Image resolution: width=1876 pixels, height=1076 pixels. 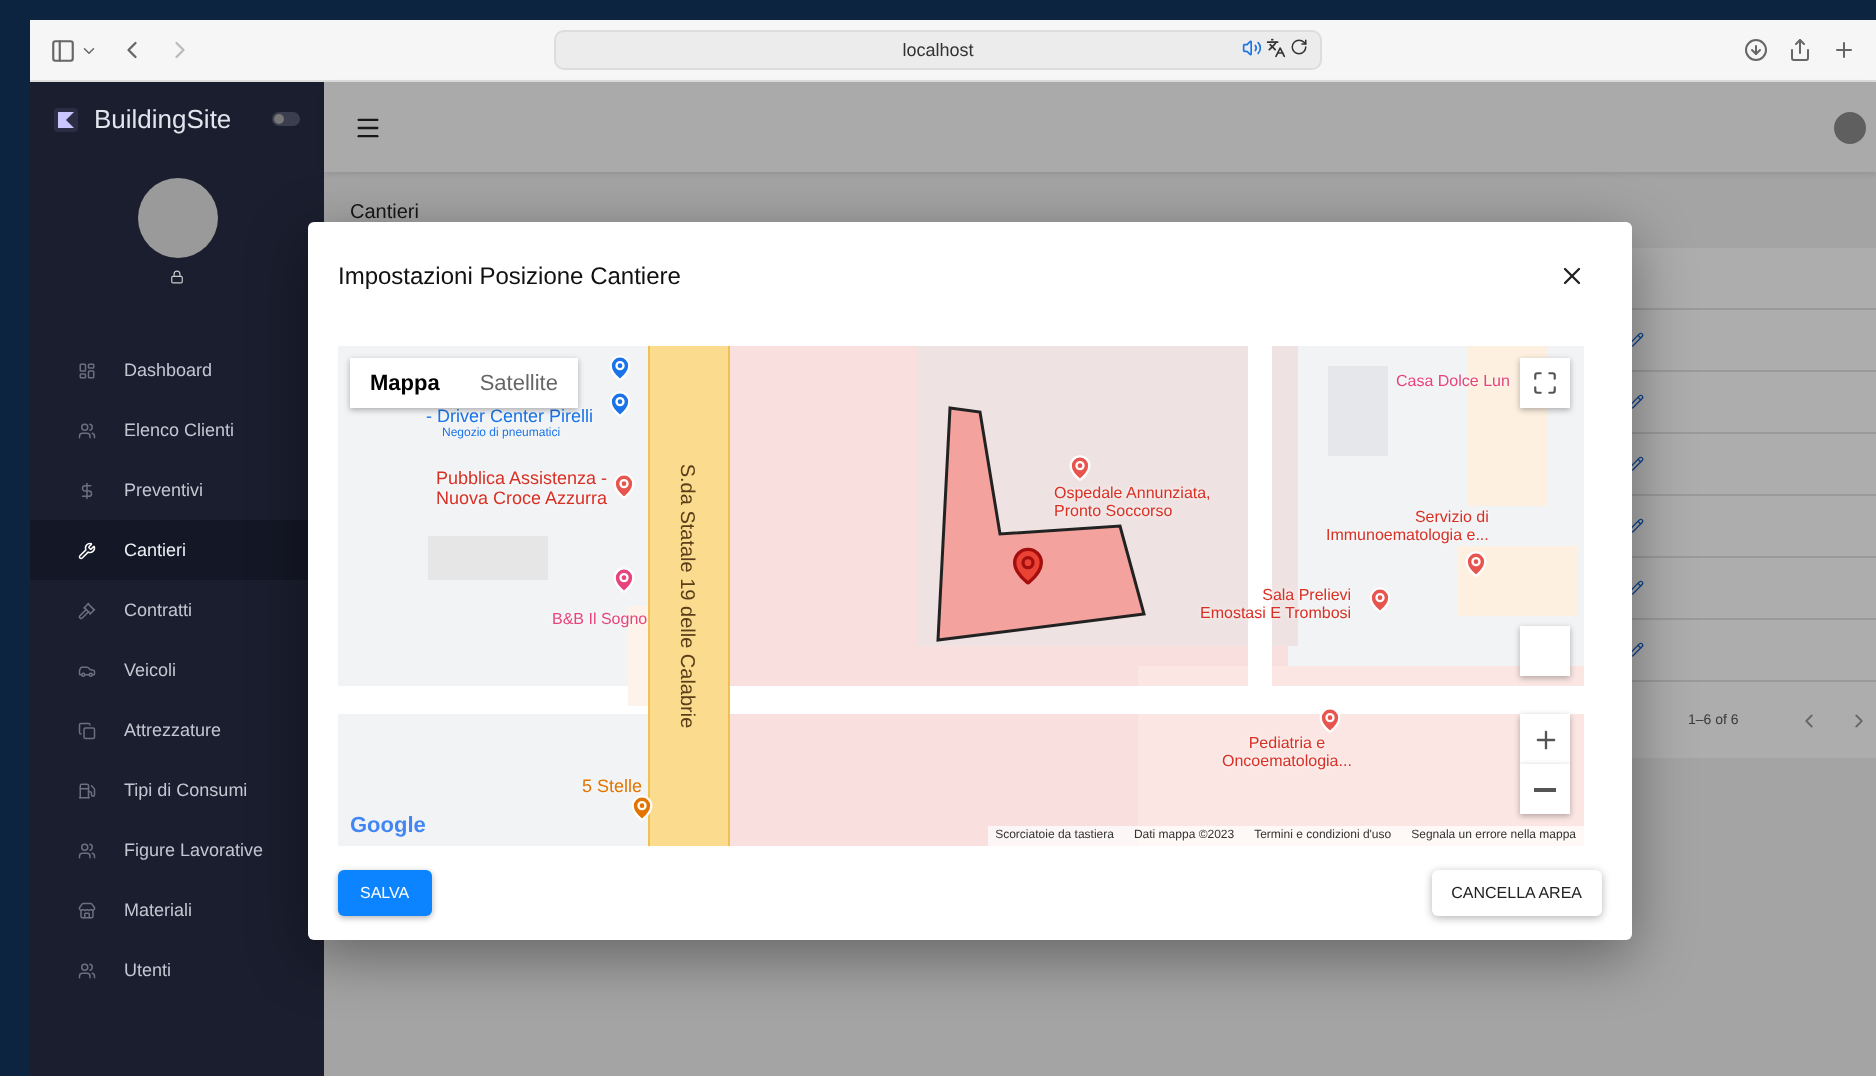 I want to click on sidebar-item: Utenti, so click(x=177, y=970).